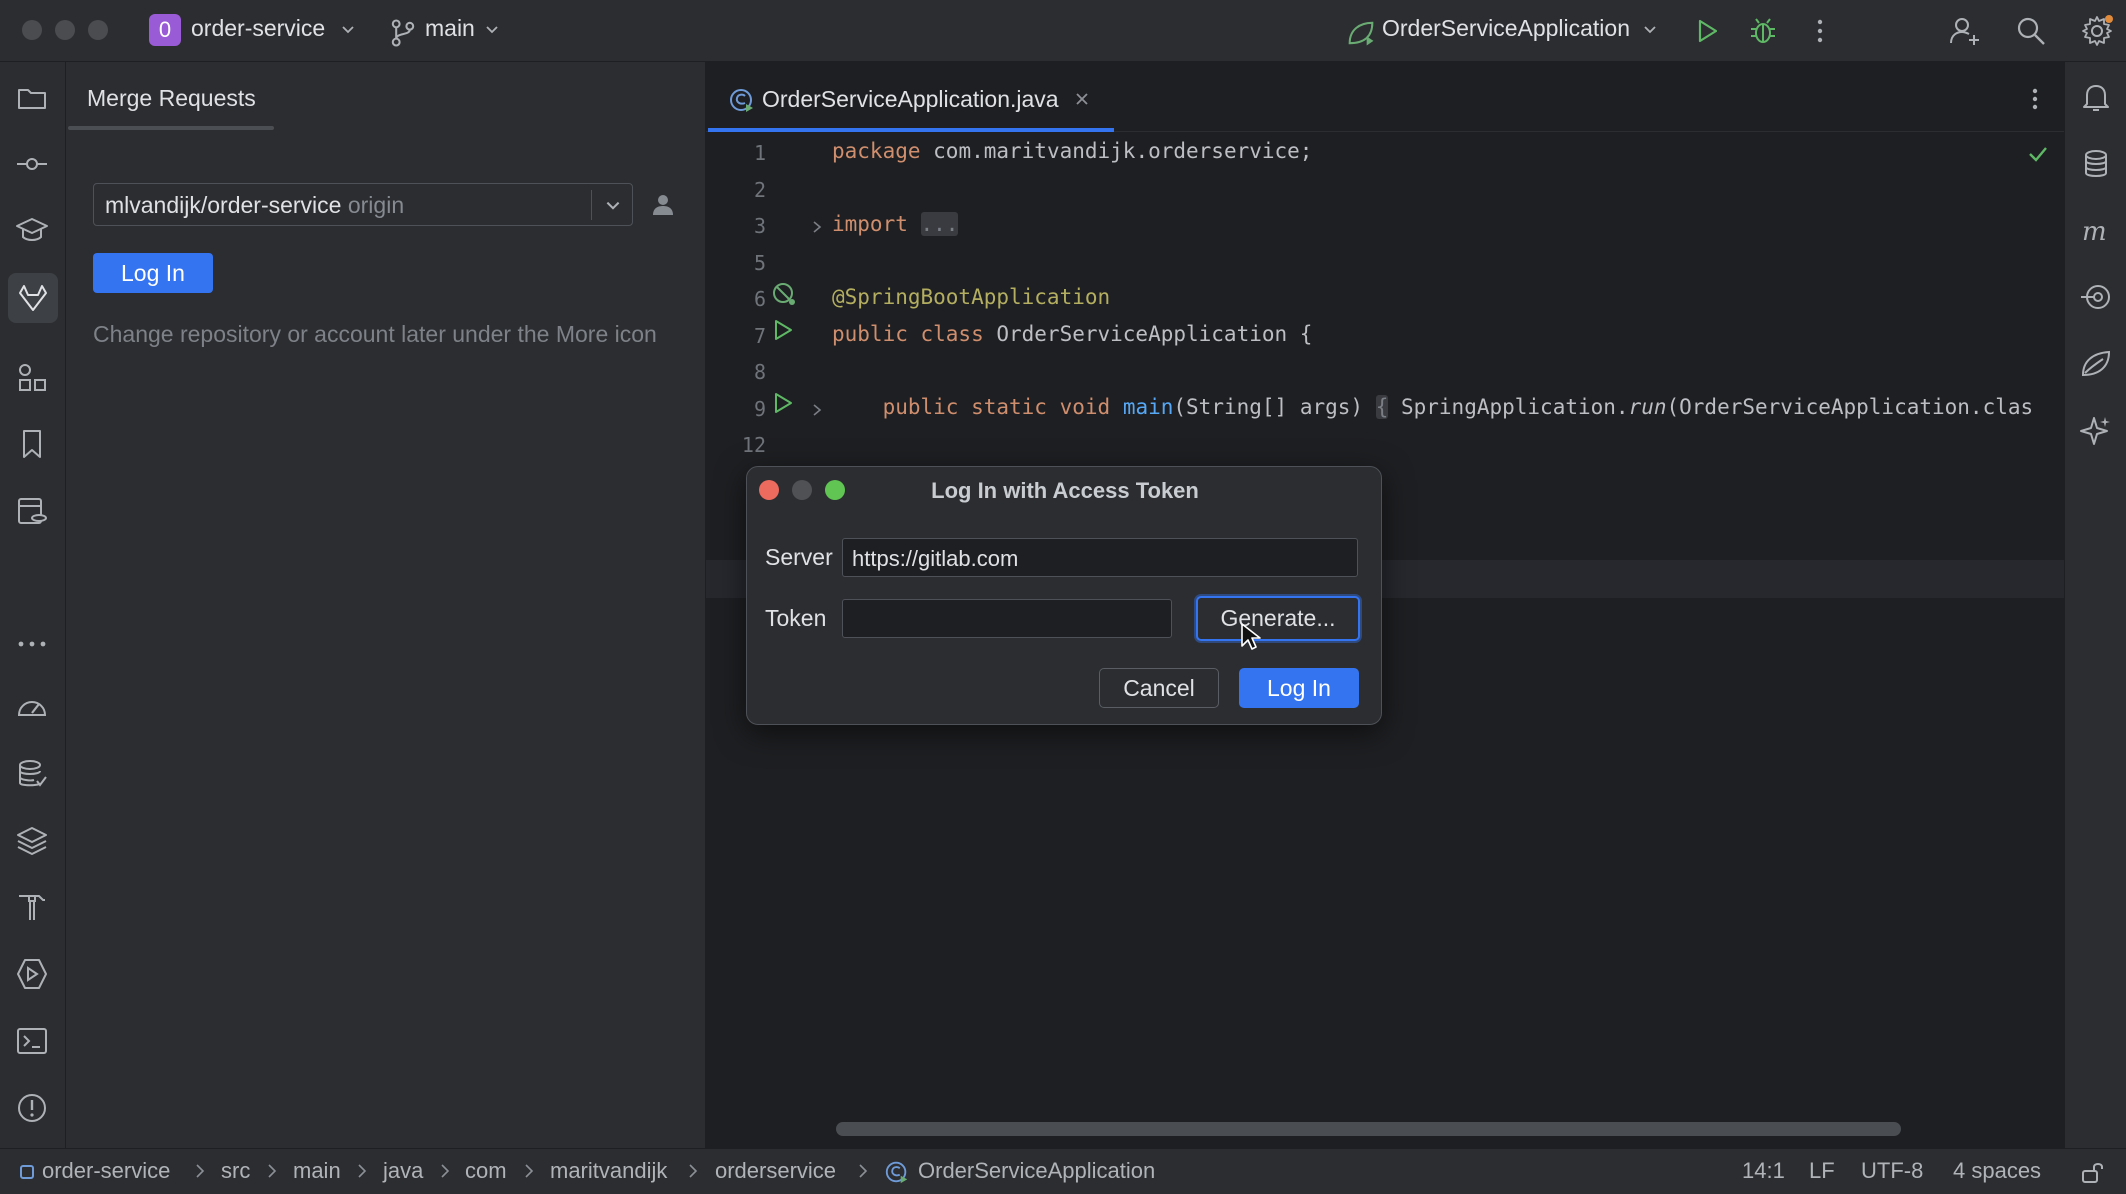 The width and height of the screenshot is (2126, 1194). I want to click on select-divider, so click(591, 205).